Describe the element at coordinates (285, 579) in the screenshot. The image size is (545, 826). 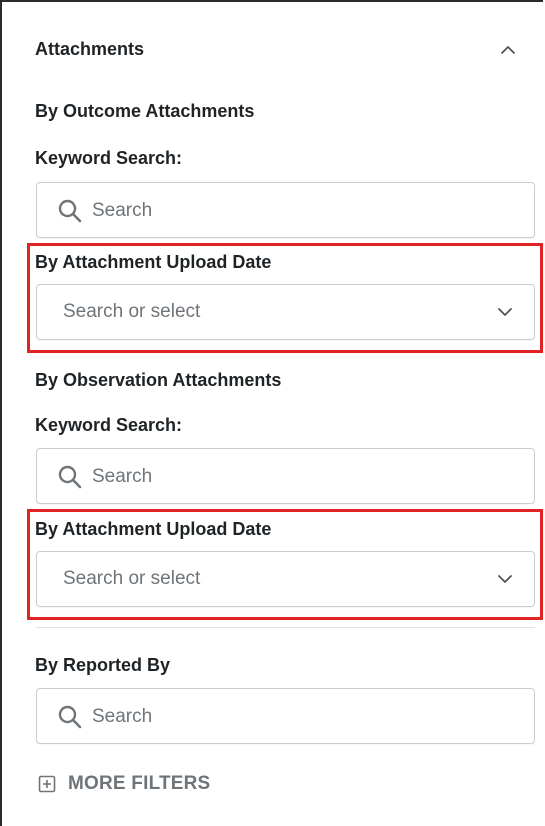
I see `observation-upload-date-select: Search or select` at that location.